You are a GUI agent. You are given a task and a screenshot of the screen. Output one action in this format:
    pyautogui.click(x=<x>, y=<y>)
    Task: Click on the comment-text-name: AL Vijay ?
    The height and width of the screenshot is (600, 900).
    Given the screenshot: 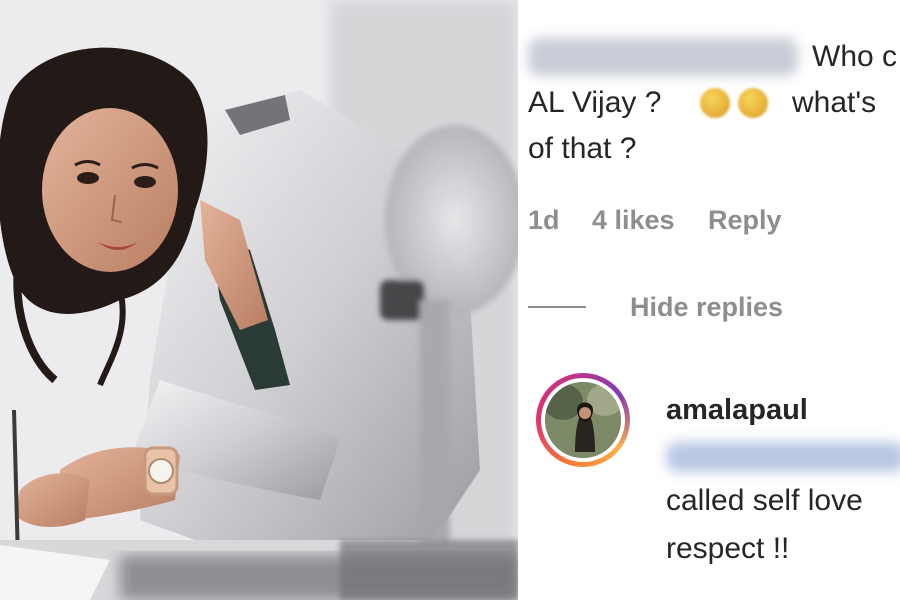 What is the action you would take?
    pyautogui.click(x=595, y=102)
    